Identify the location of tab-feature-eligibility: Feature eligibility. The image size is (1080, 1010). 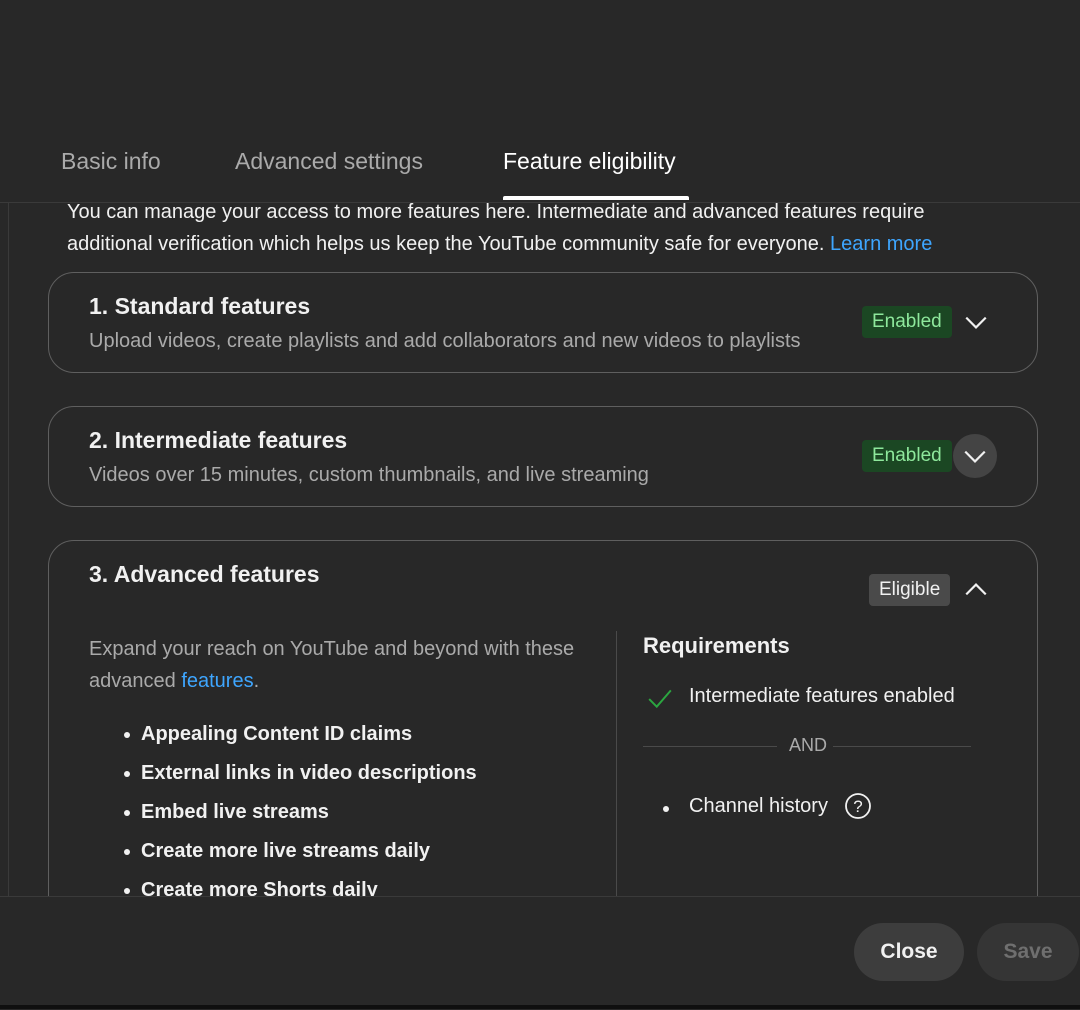
(589, 161).